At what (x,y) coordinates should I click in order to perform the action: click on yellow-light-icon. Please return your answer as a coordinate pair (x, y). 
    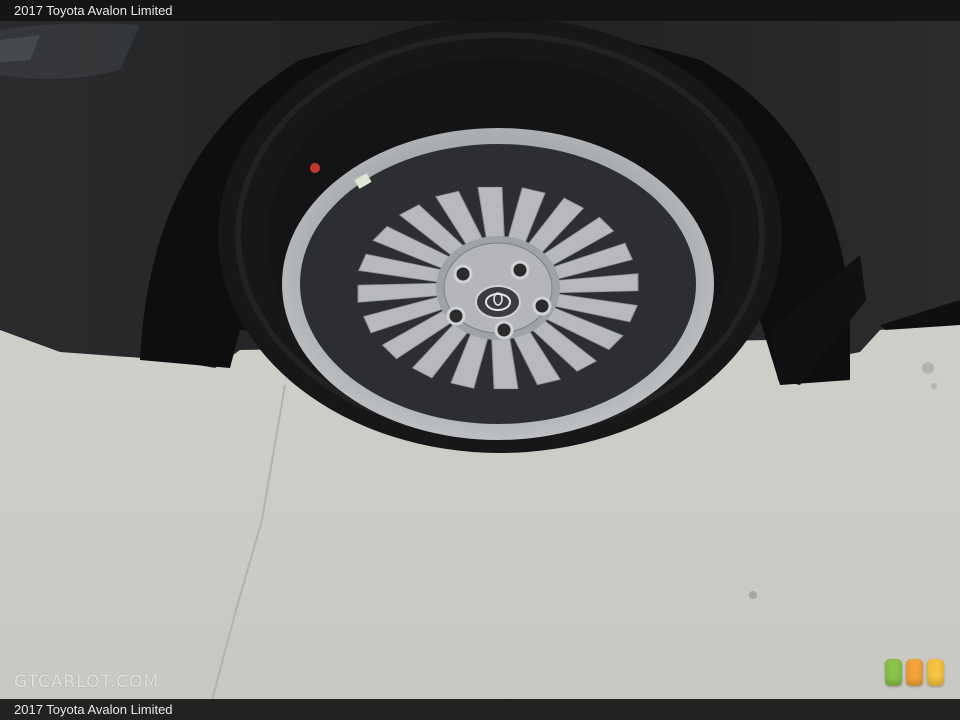
    Looking at the image, I should click on (935, 672).